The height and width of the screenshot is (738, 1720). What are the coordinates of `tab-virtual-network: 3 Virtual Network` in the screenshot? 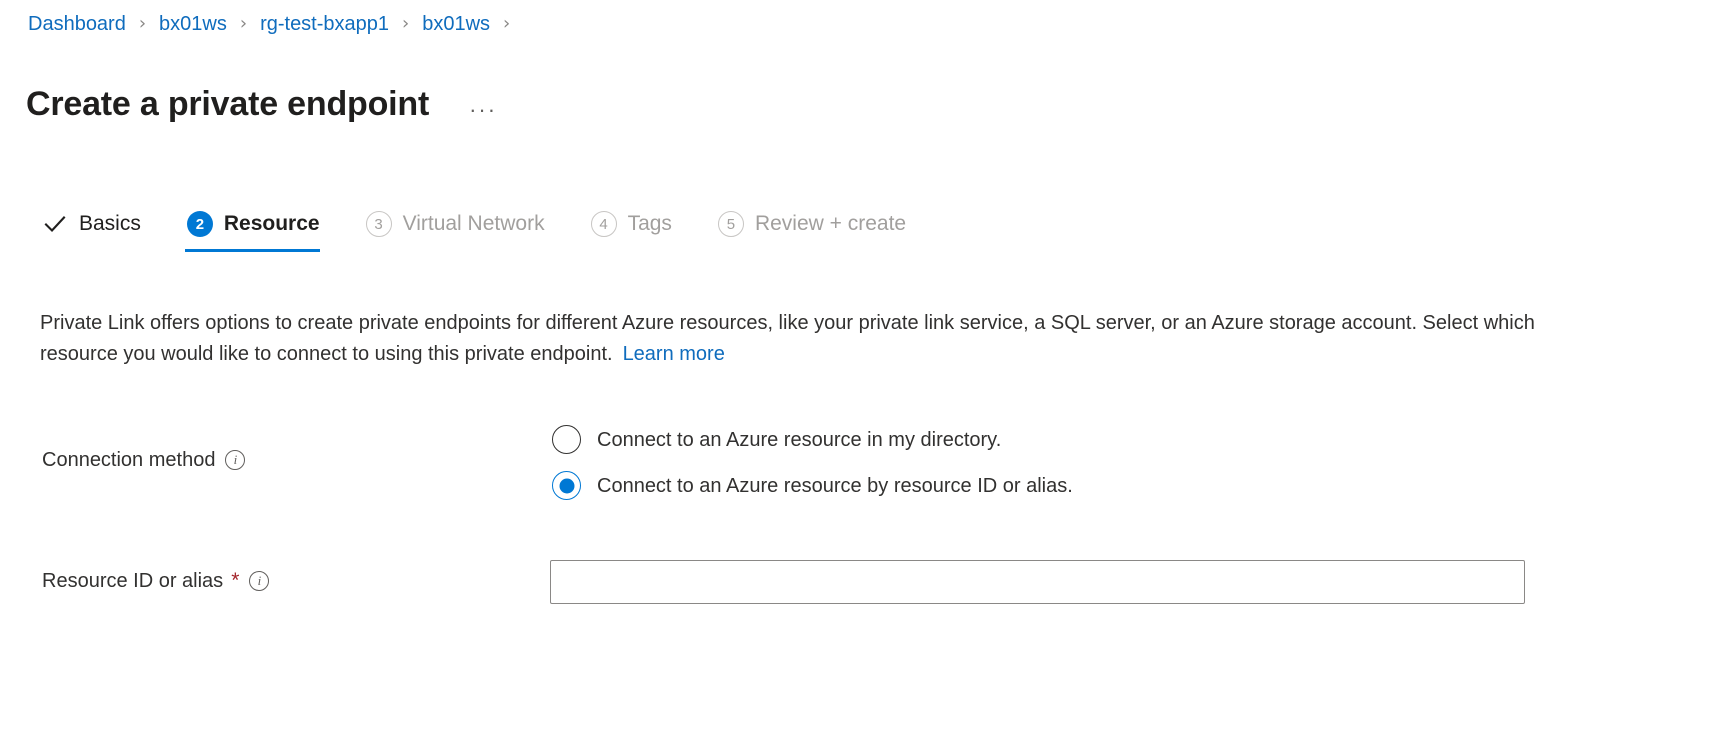 It's located at (462, 229).